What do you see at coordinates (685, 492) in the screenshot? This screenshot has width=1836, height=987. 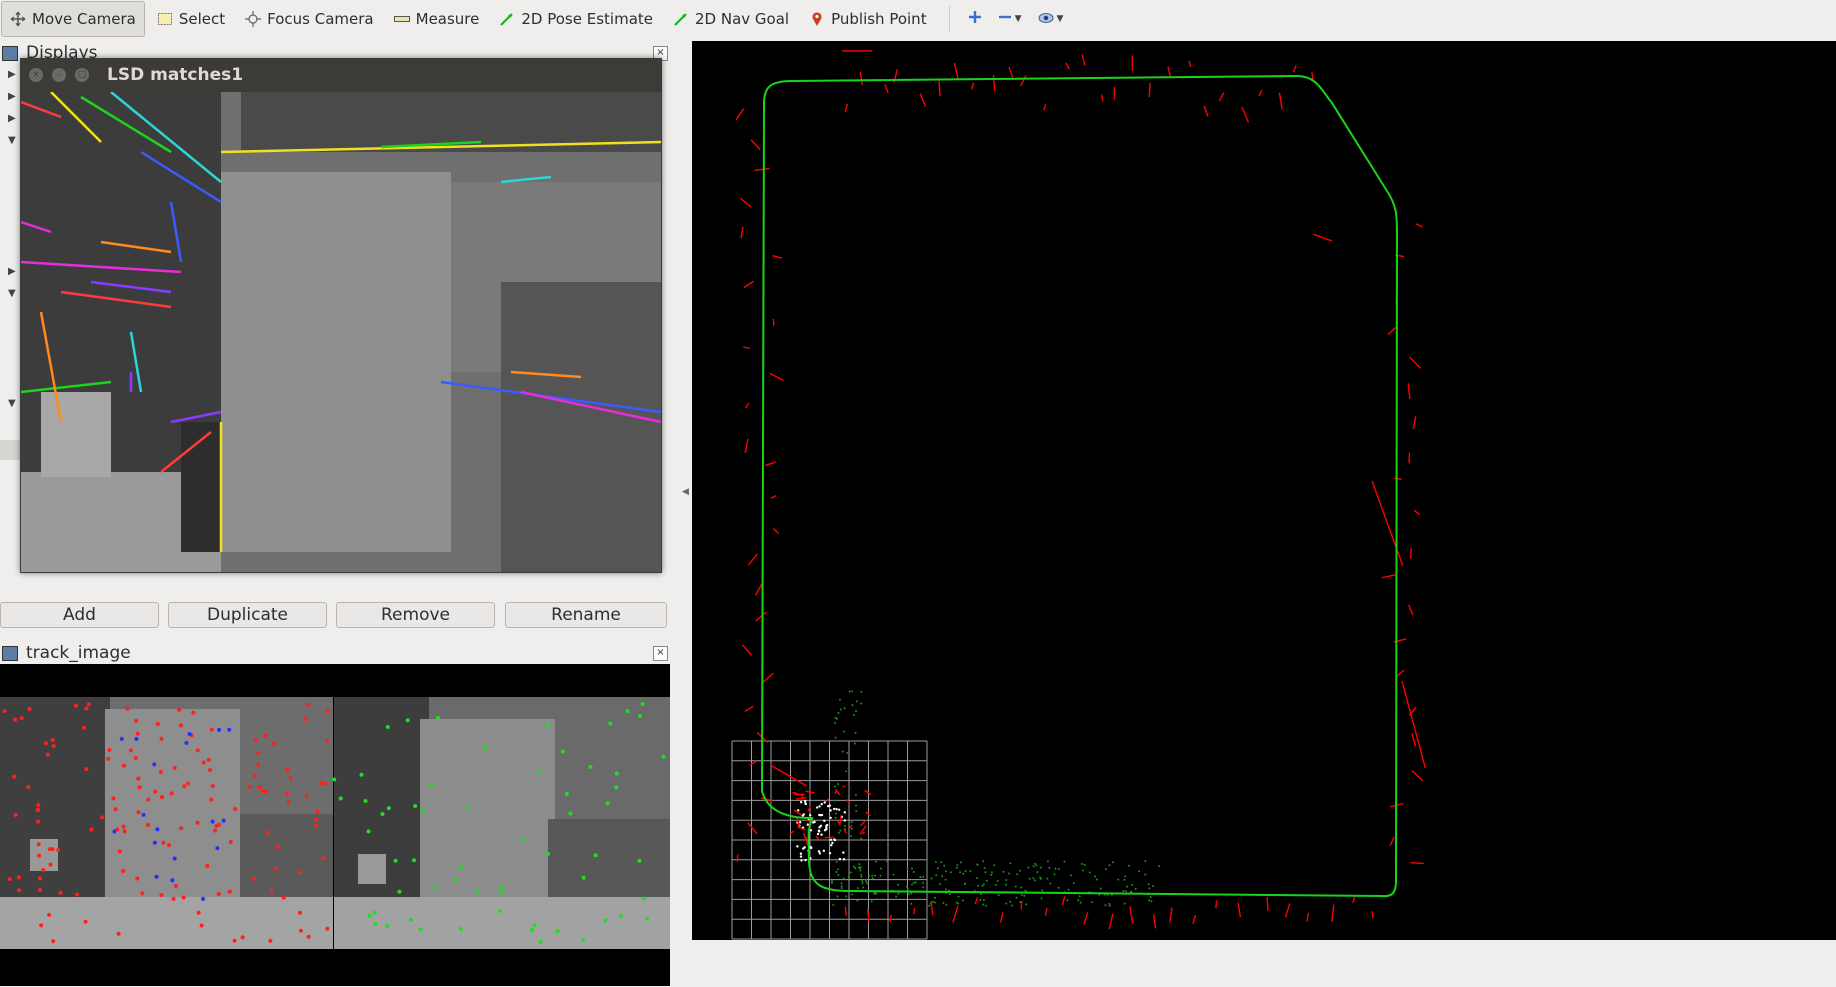 I see `splitter-handle-icon: ◀` at bounding box center [685, 492].